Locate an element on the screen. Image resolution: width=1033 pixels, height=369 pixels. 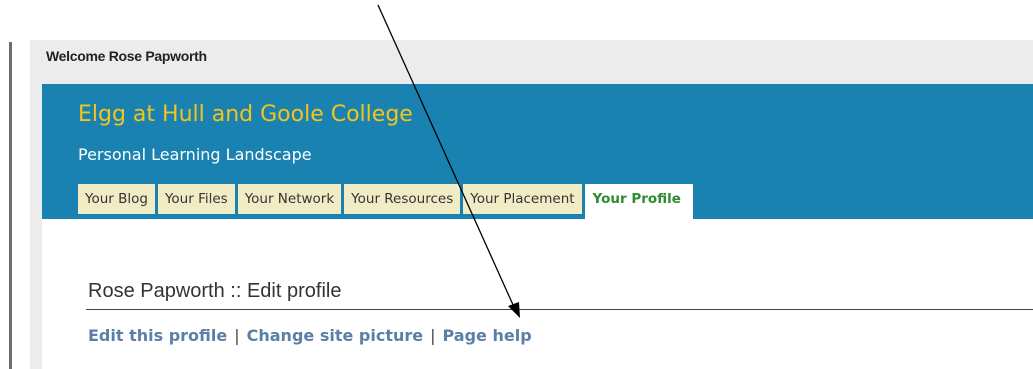
title-divider is located at coordinates (559, 309).